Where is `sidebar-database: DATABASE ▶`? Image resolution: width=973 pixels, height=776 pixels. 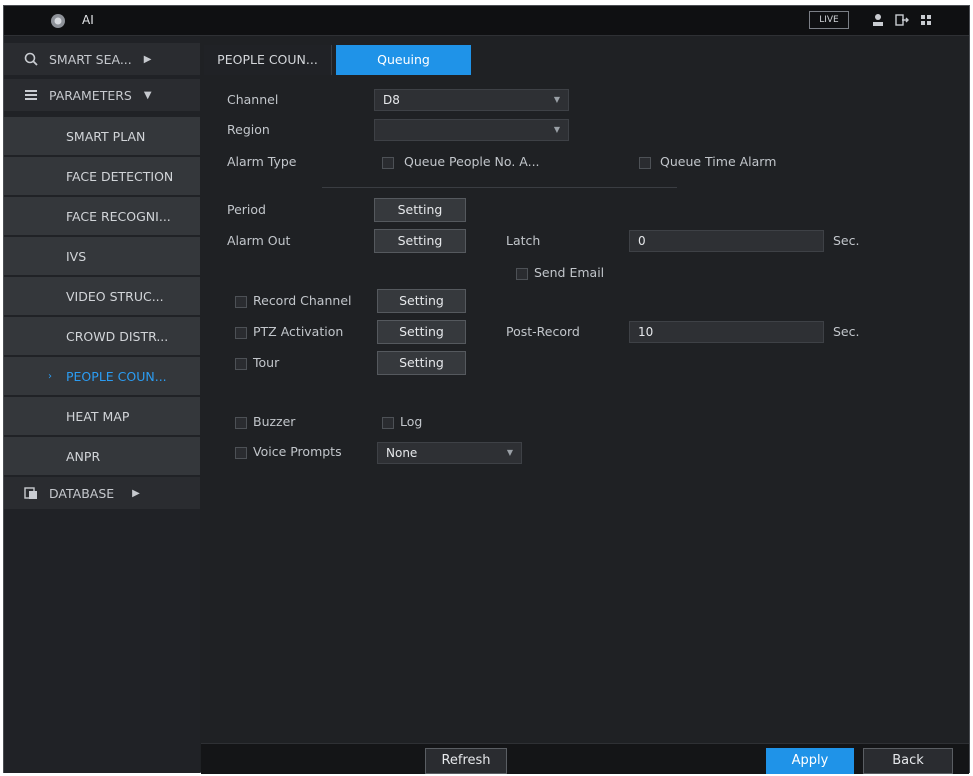 sidebar-database: DATABASE ▶ is located at coordinates (102, 493).